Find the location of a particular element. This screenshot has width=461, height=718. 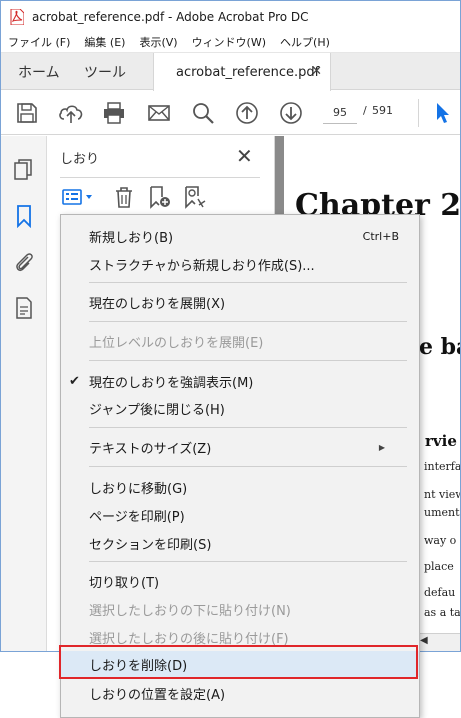

menu-edit: 編集 (E) is located at coordinates (104, 42).